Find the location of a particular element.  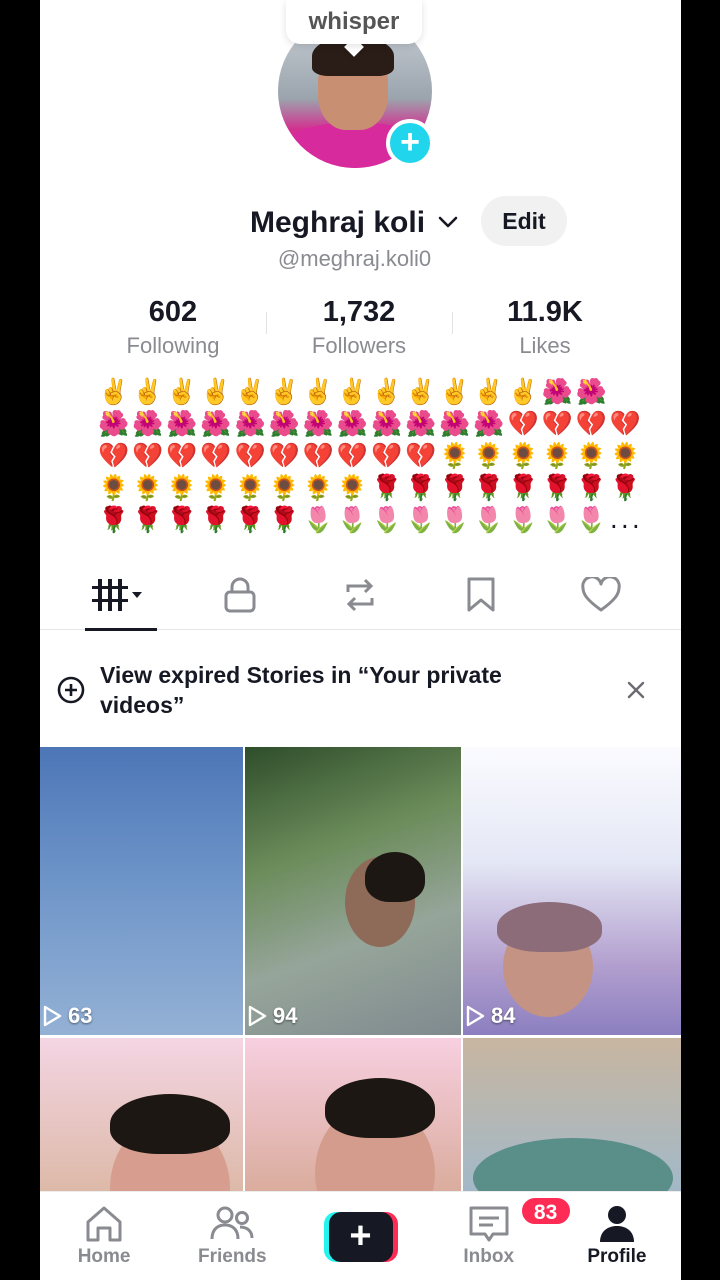

bottom-nav: Home Friends + Inbox 83 Profile is located at coordinates (360, 1235).